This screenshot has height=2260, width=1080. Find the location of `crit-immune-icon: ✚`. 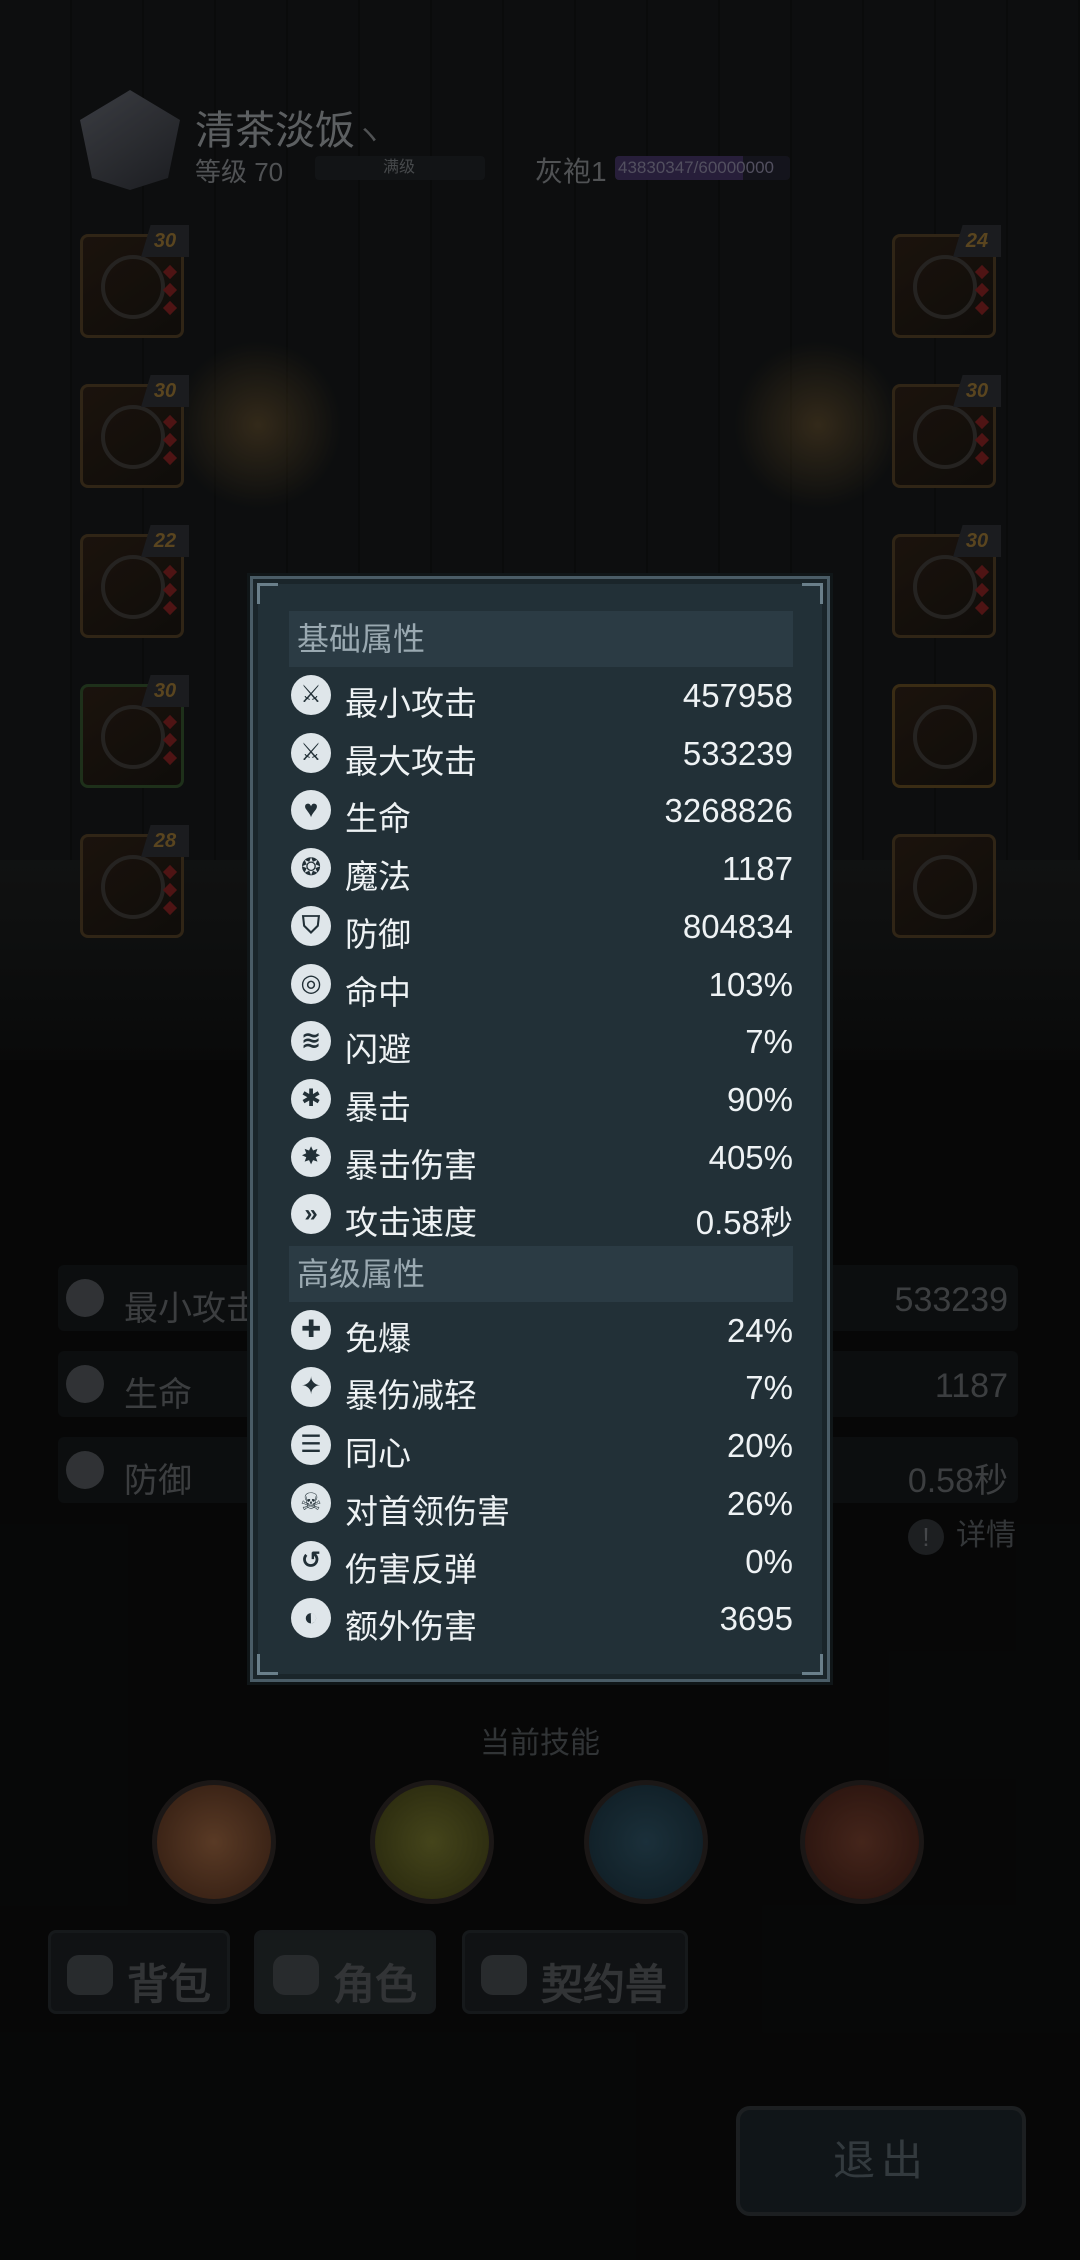

crit-immune-icon: ✚ is located at coordinates (311, 1329).